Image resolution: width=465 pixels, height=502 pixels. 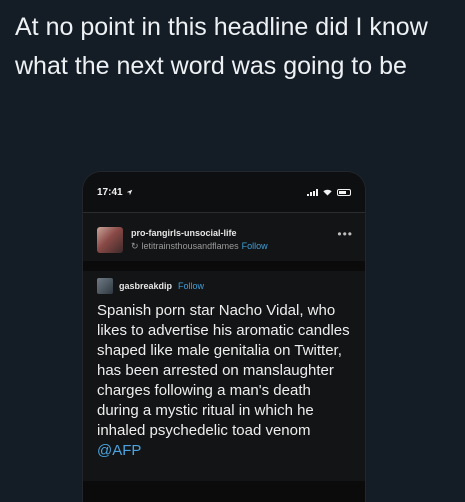 I want to click on signal-icon, so click(x=312, y=192).